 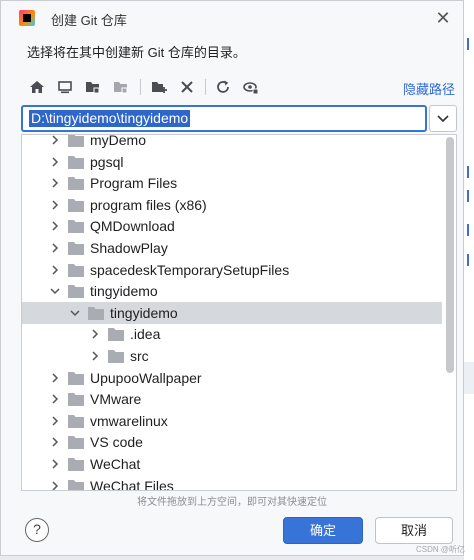 I want to click on tree-row: ShadowPlay, so click(x=232, y=248).